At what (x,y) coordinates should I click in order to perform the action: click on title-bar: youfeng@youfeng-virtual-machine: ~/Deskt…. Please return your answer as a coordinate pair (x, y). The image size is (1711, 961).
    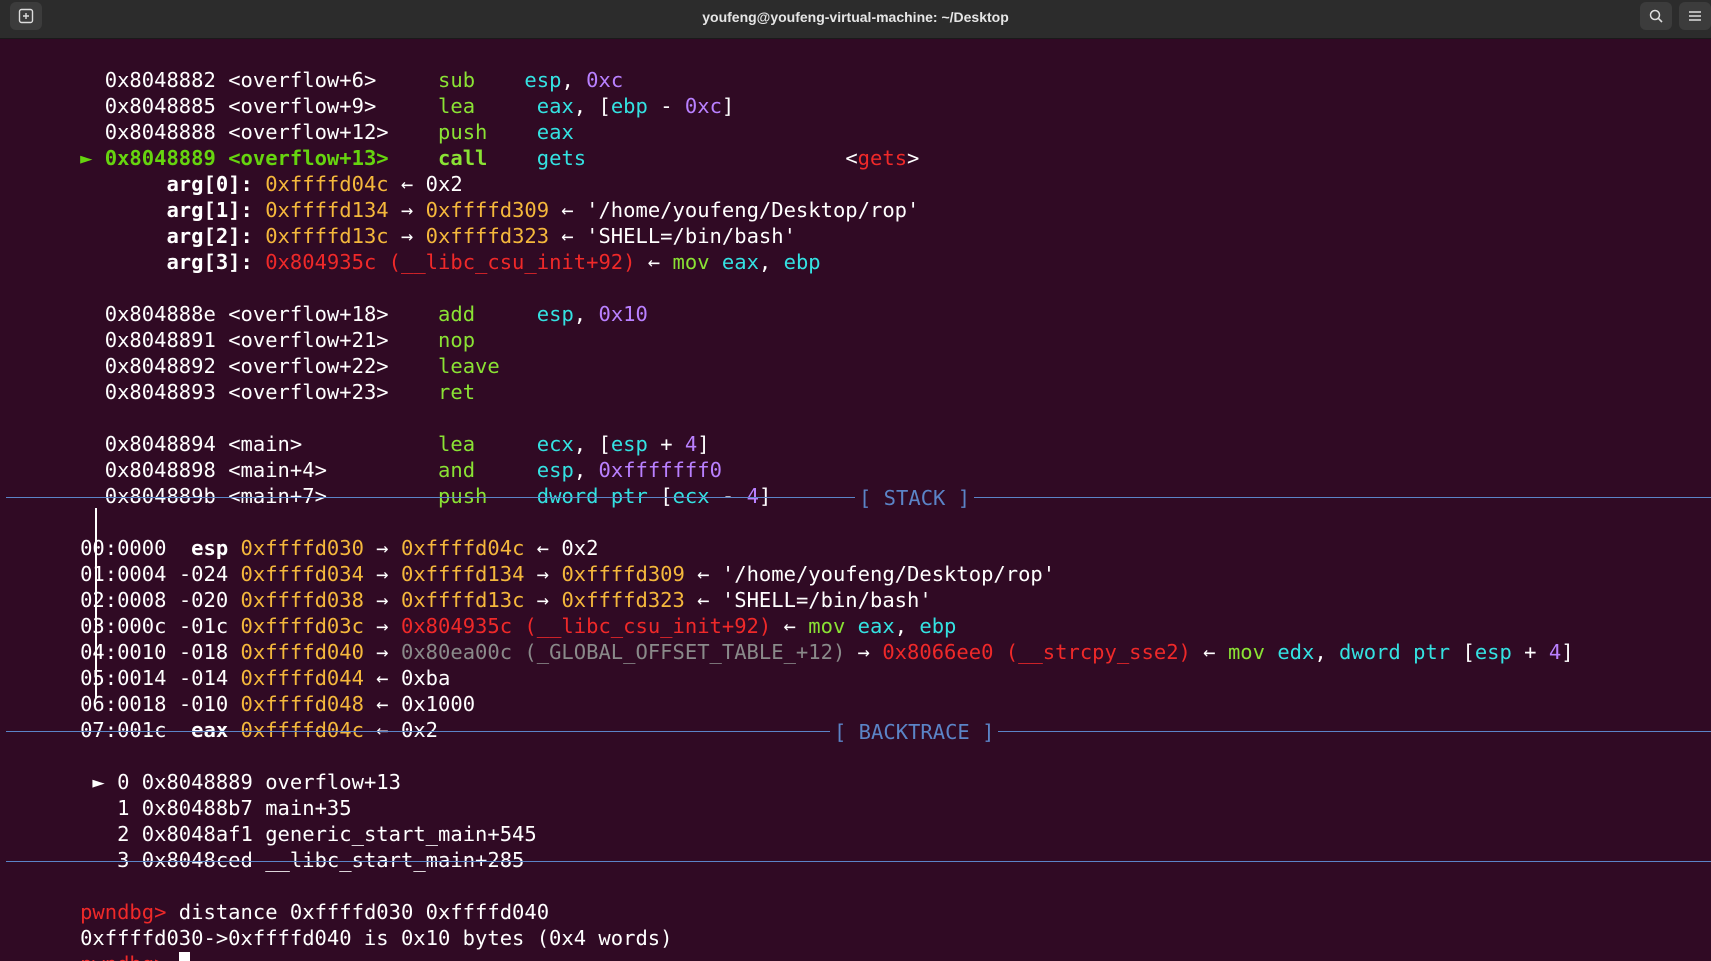
    Looking at the image, I should click on (855, 19).